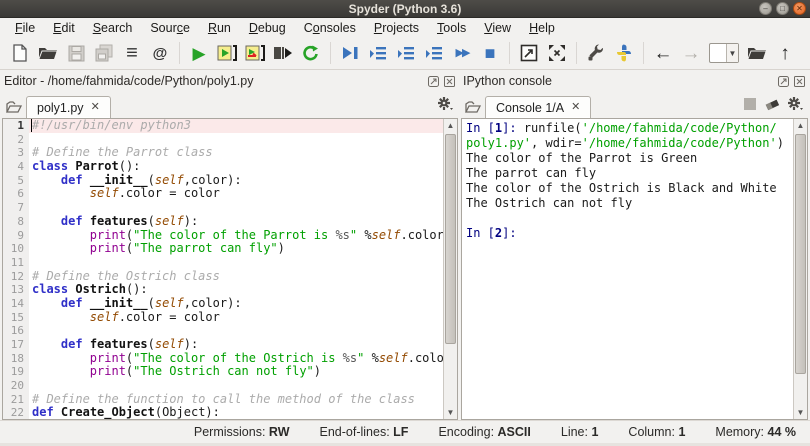 This screenshot has height=446, width=810. What do you see at coordinates (223, 139) in the screenshot?
I see `code-line-2: 2` at bounding box center [223, 139].